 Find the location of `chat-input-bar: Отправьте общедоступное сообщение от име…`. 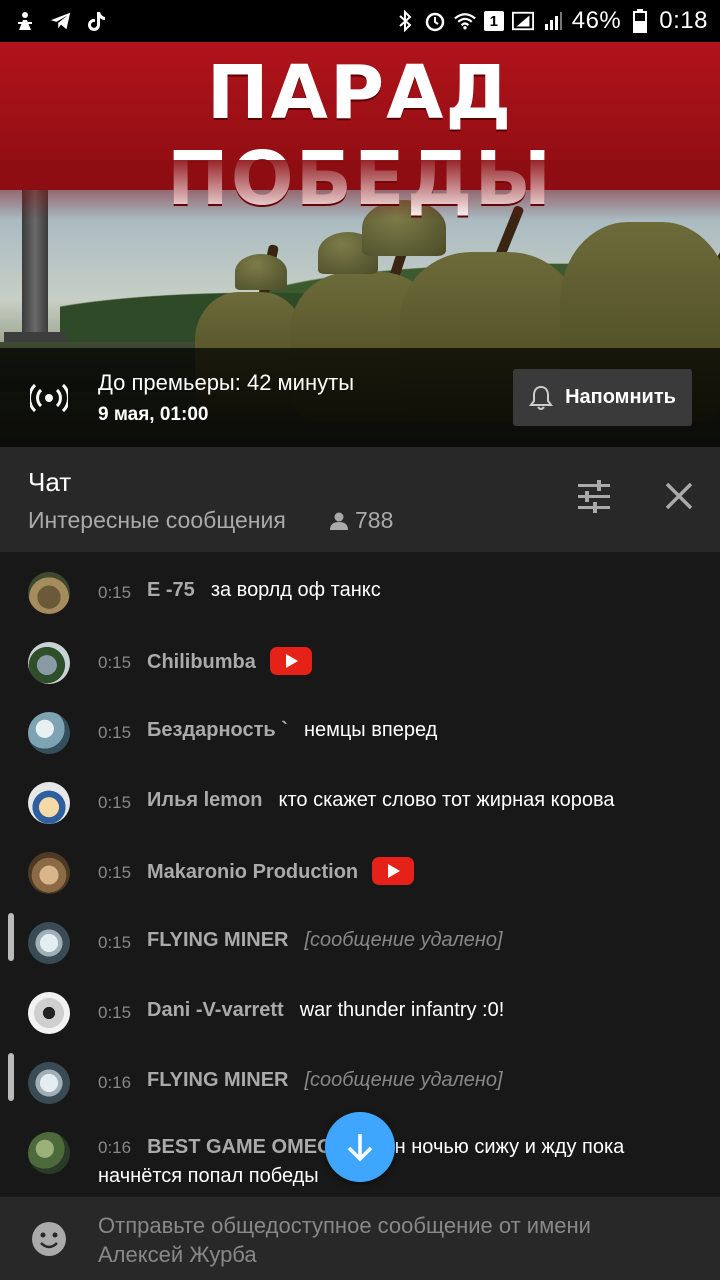

chat-input-bar: Отправьте общедоступное сообщение от име… is located at coordinates (360, 1238).